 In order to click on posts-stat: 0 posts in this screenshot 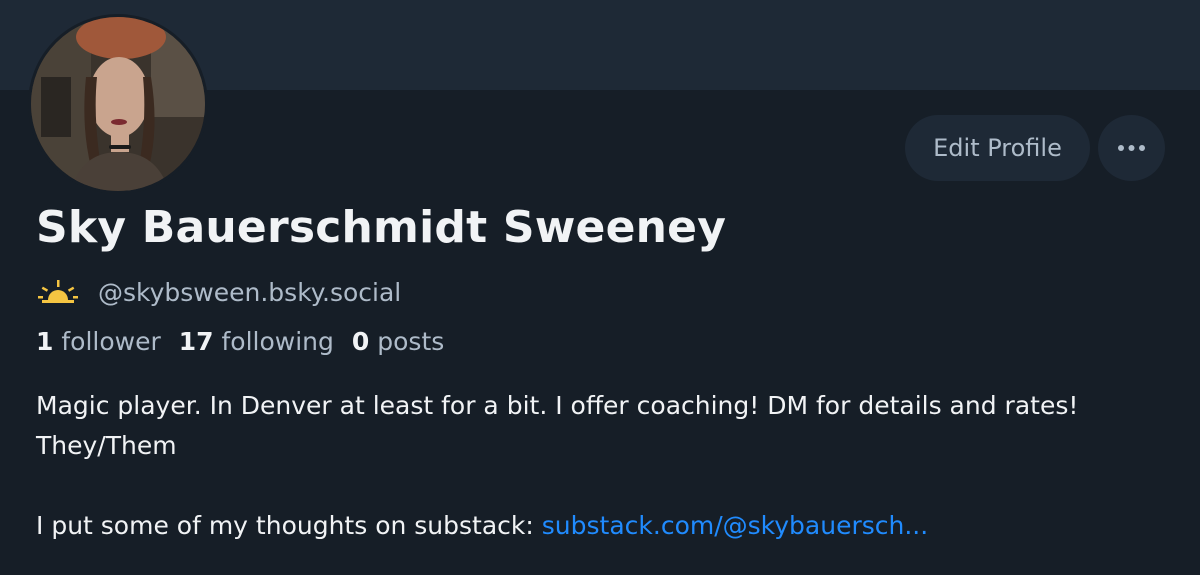, I will do `click(398, 341)`.